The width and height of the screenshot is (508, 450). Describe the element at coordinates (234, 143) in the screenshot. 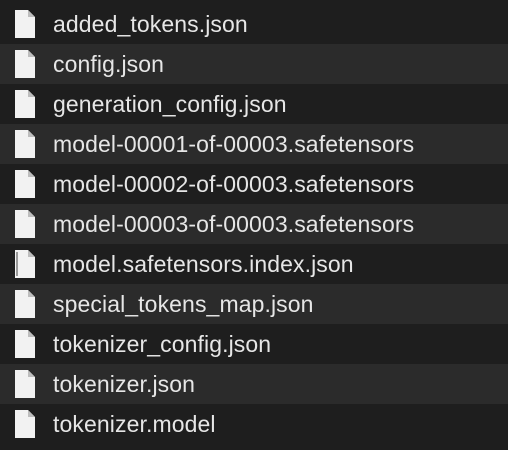

I see `file-name: model-00001-of-00003.safetensors` at that location.